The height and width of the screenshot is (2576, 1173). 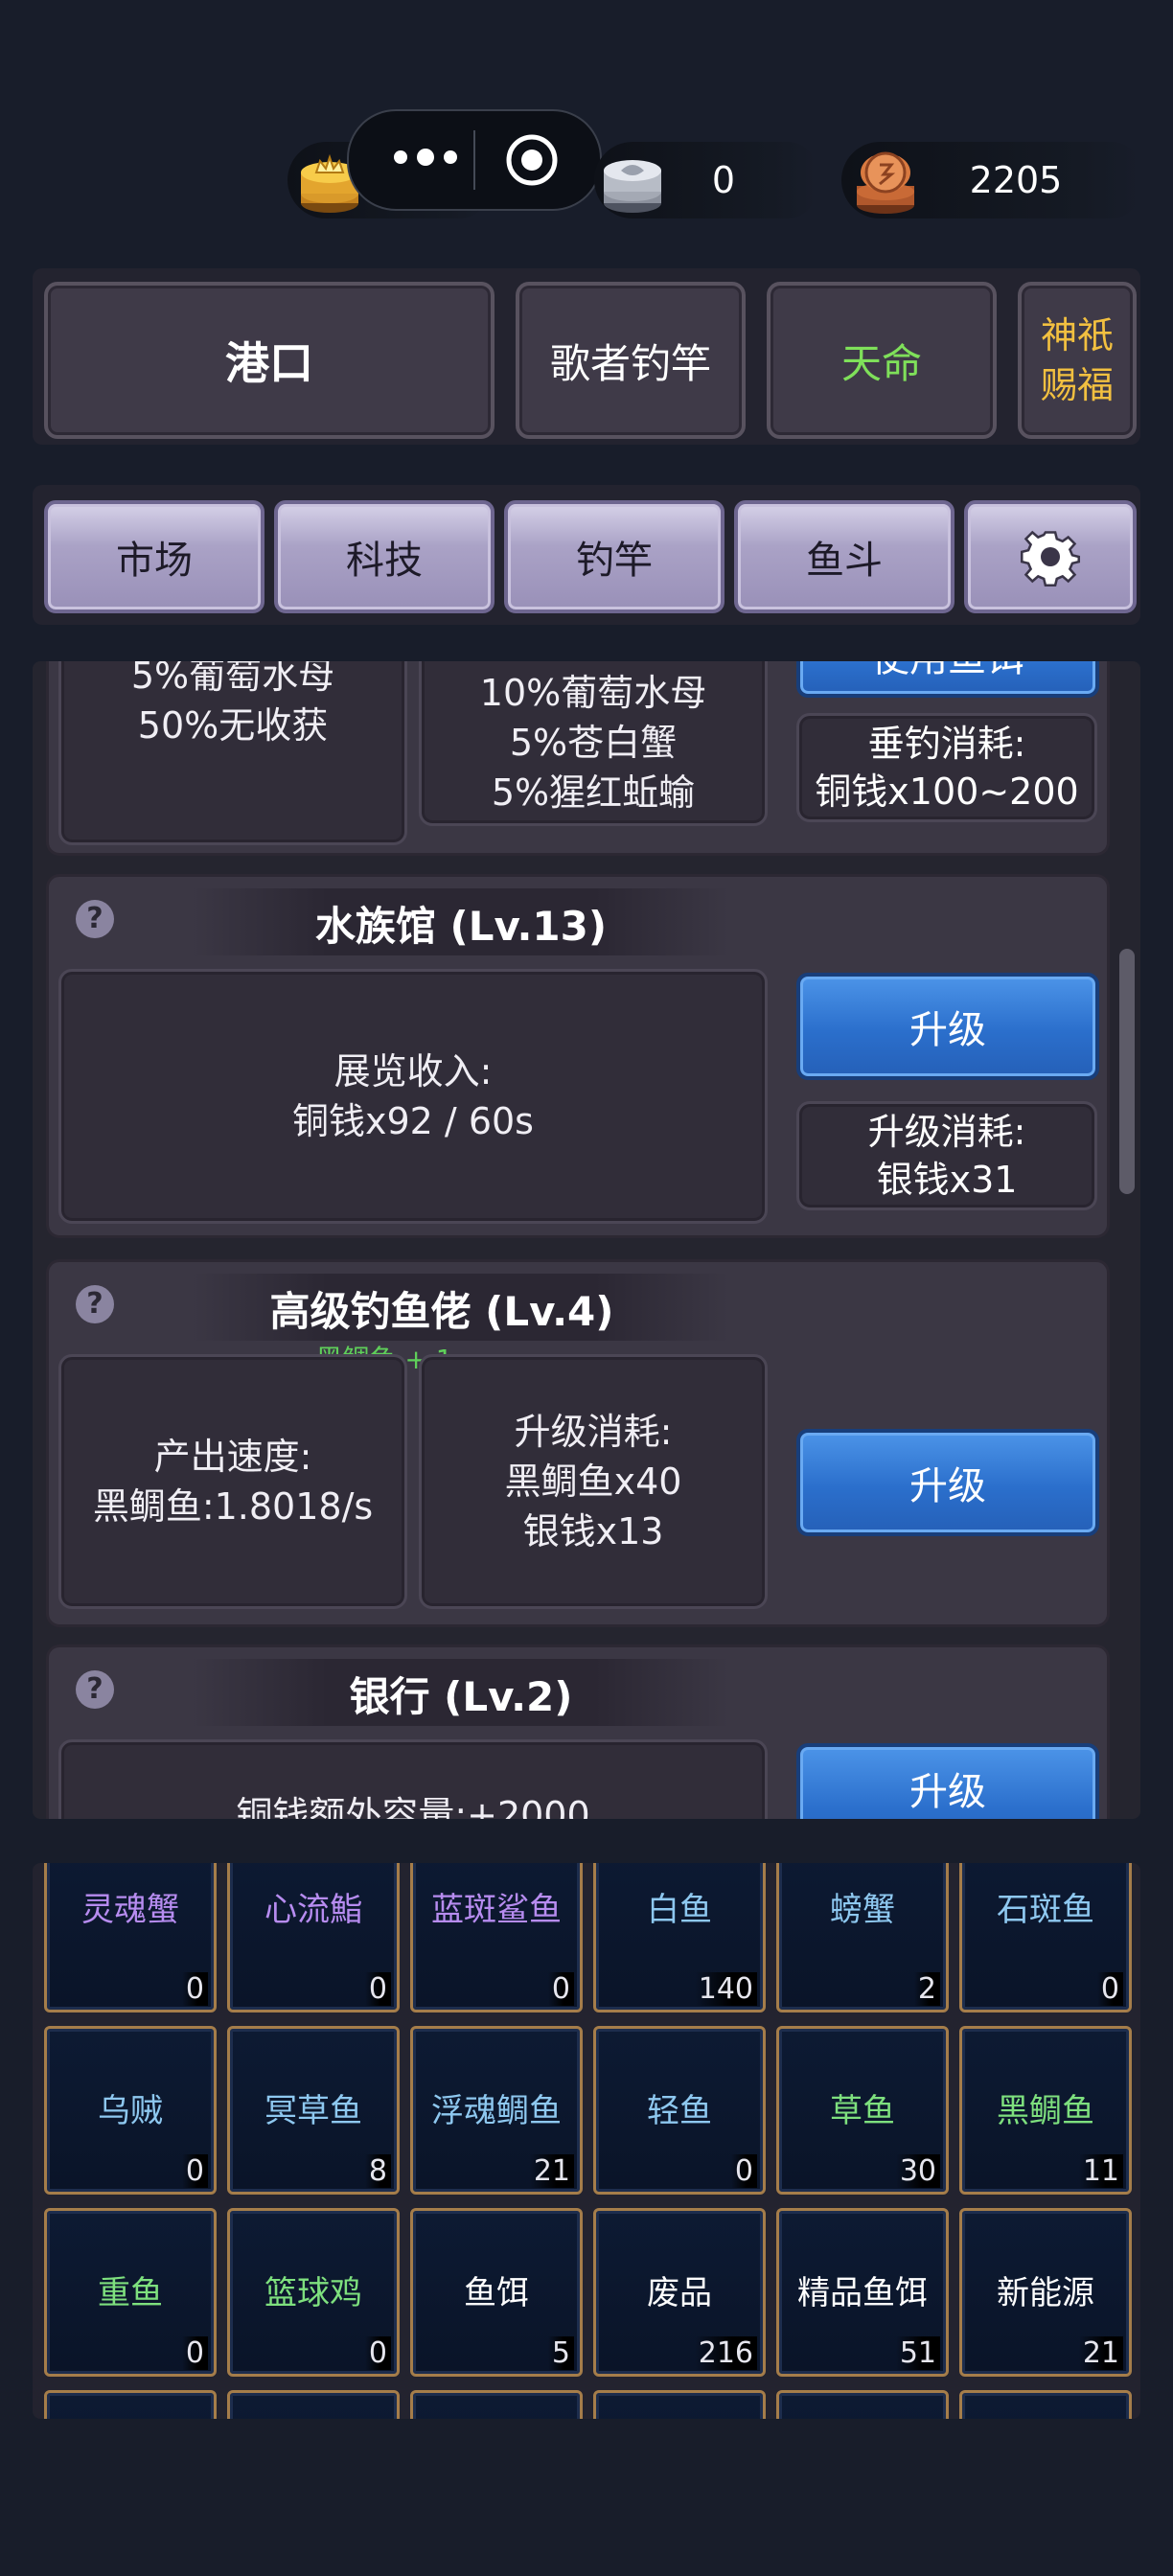 I want to click on copper-coin-icon, so click(x=885, y=182).